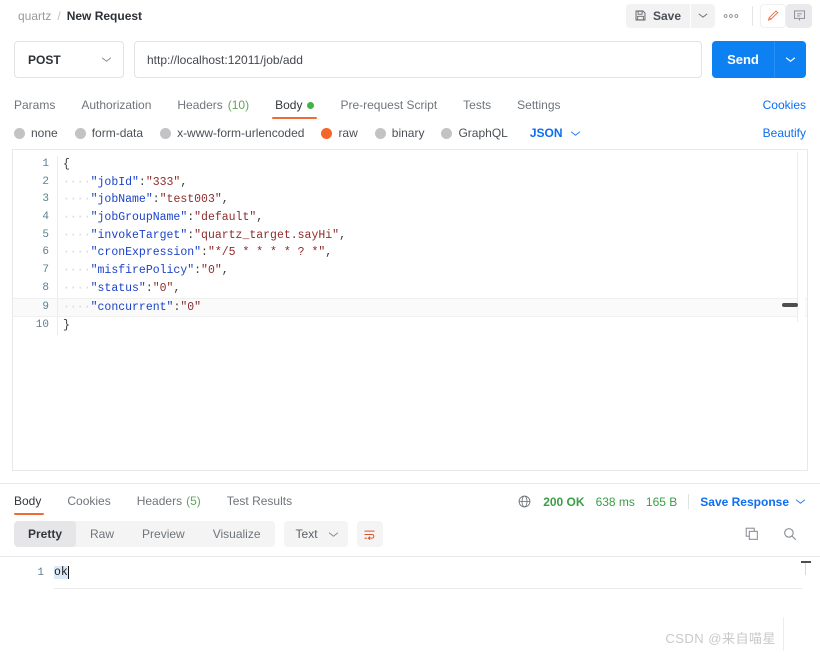 This screenshot has width=820, height=659. What do you see at coordinates (369, 534) in the screenshot?
I see `wrap-lines-button` at bounding box center [369, 534].